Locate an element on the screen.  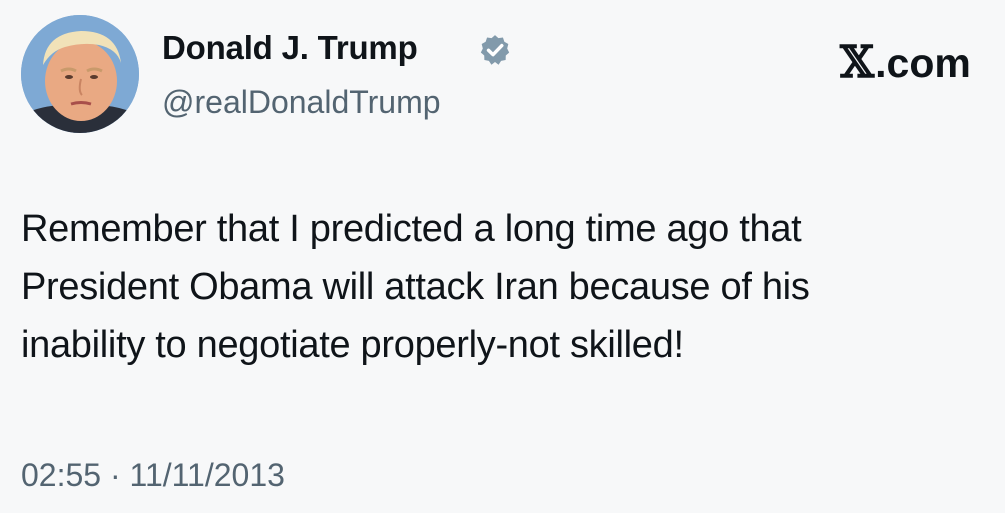
verified-badge-icon is located at coordinates (495, 50).